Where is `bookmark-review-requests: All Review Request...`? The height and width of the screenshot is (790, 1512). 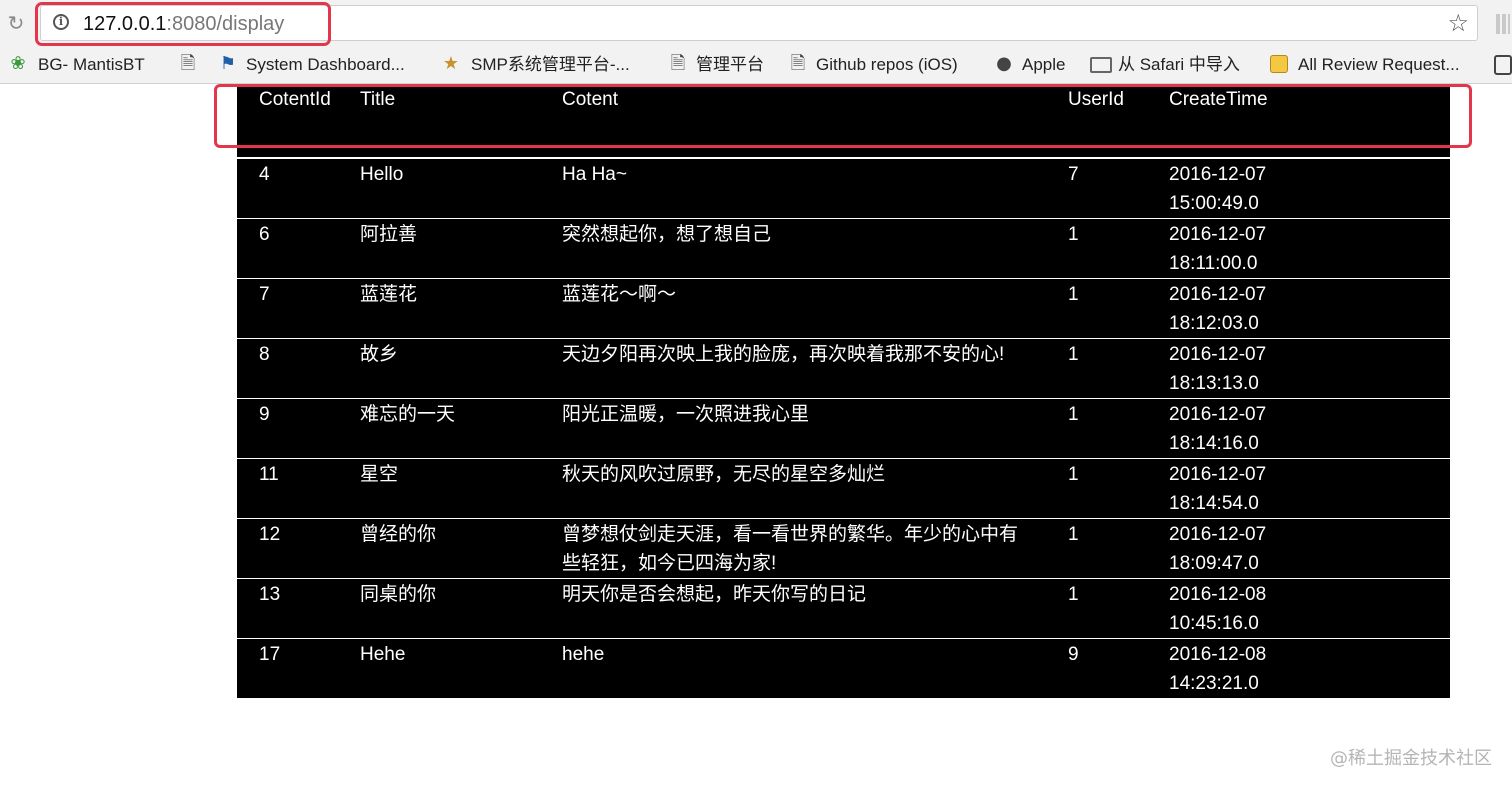
bookmark-review-requests: All Review Request... is located at coordinates (1388, 65).